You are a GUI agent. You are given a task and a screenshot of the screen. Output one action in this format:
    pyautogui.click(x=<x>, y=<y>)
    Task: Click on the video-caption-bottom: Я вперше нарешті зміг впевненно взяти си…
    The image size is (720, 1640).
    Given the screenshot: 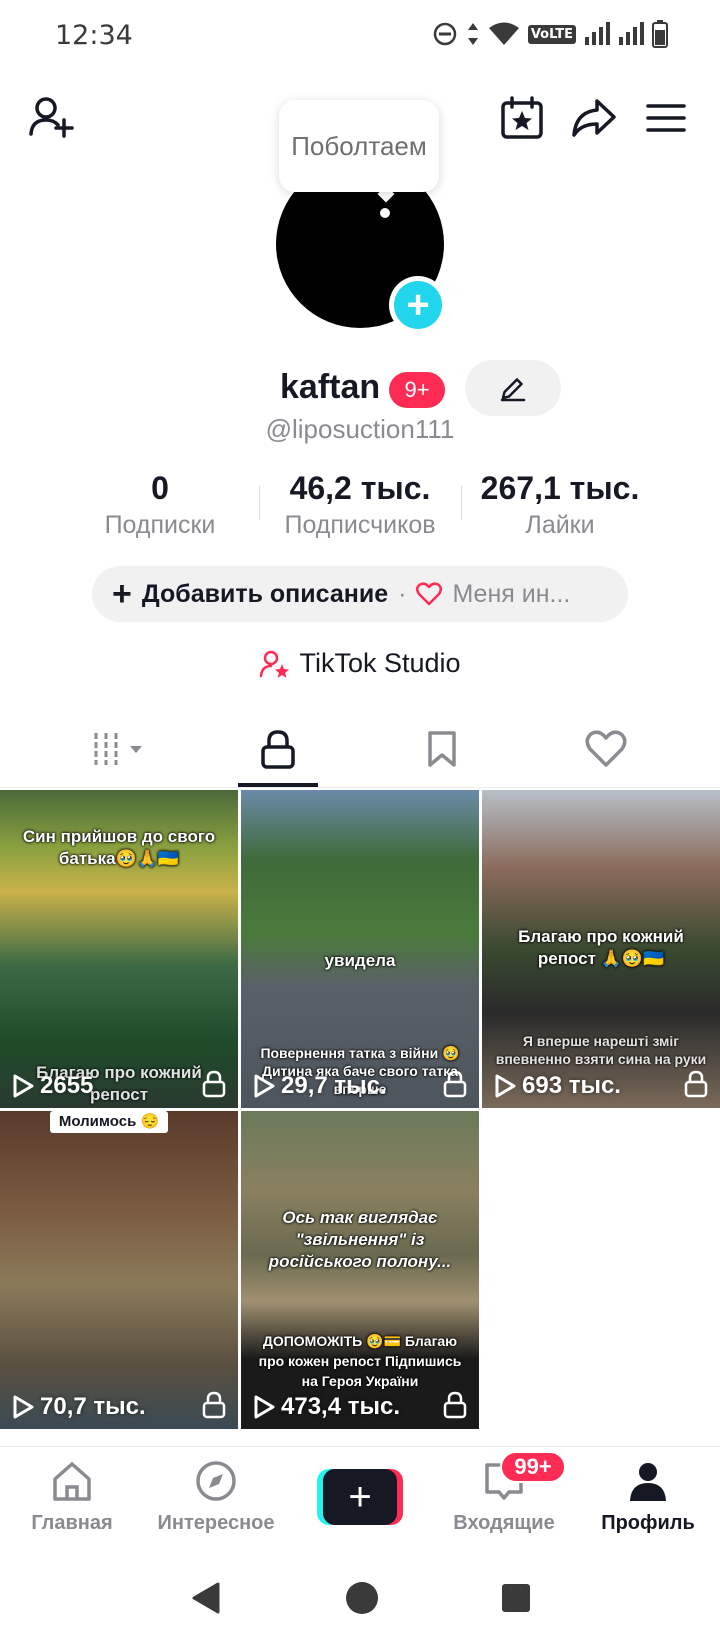 What is the action you would take?
    pyautogui.click(x=601, y=1050)
    